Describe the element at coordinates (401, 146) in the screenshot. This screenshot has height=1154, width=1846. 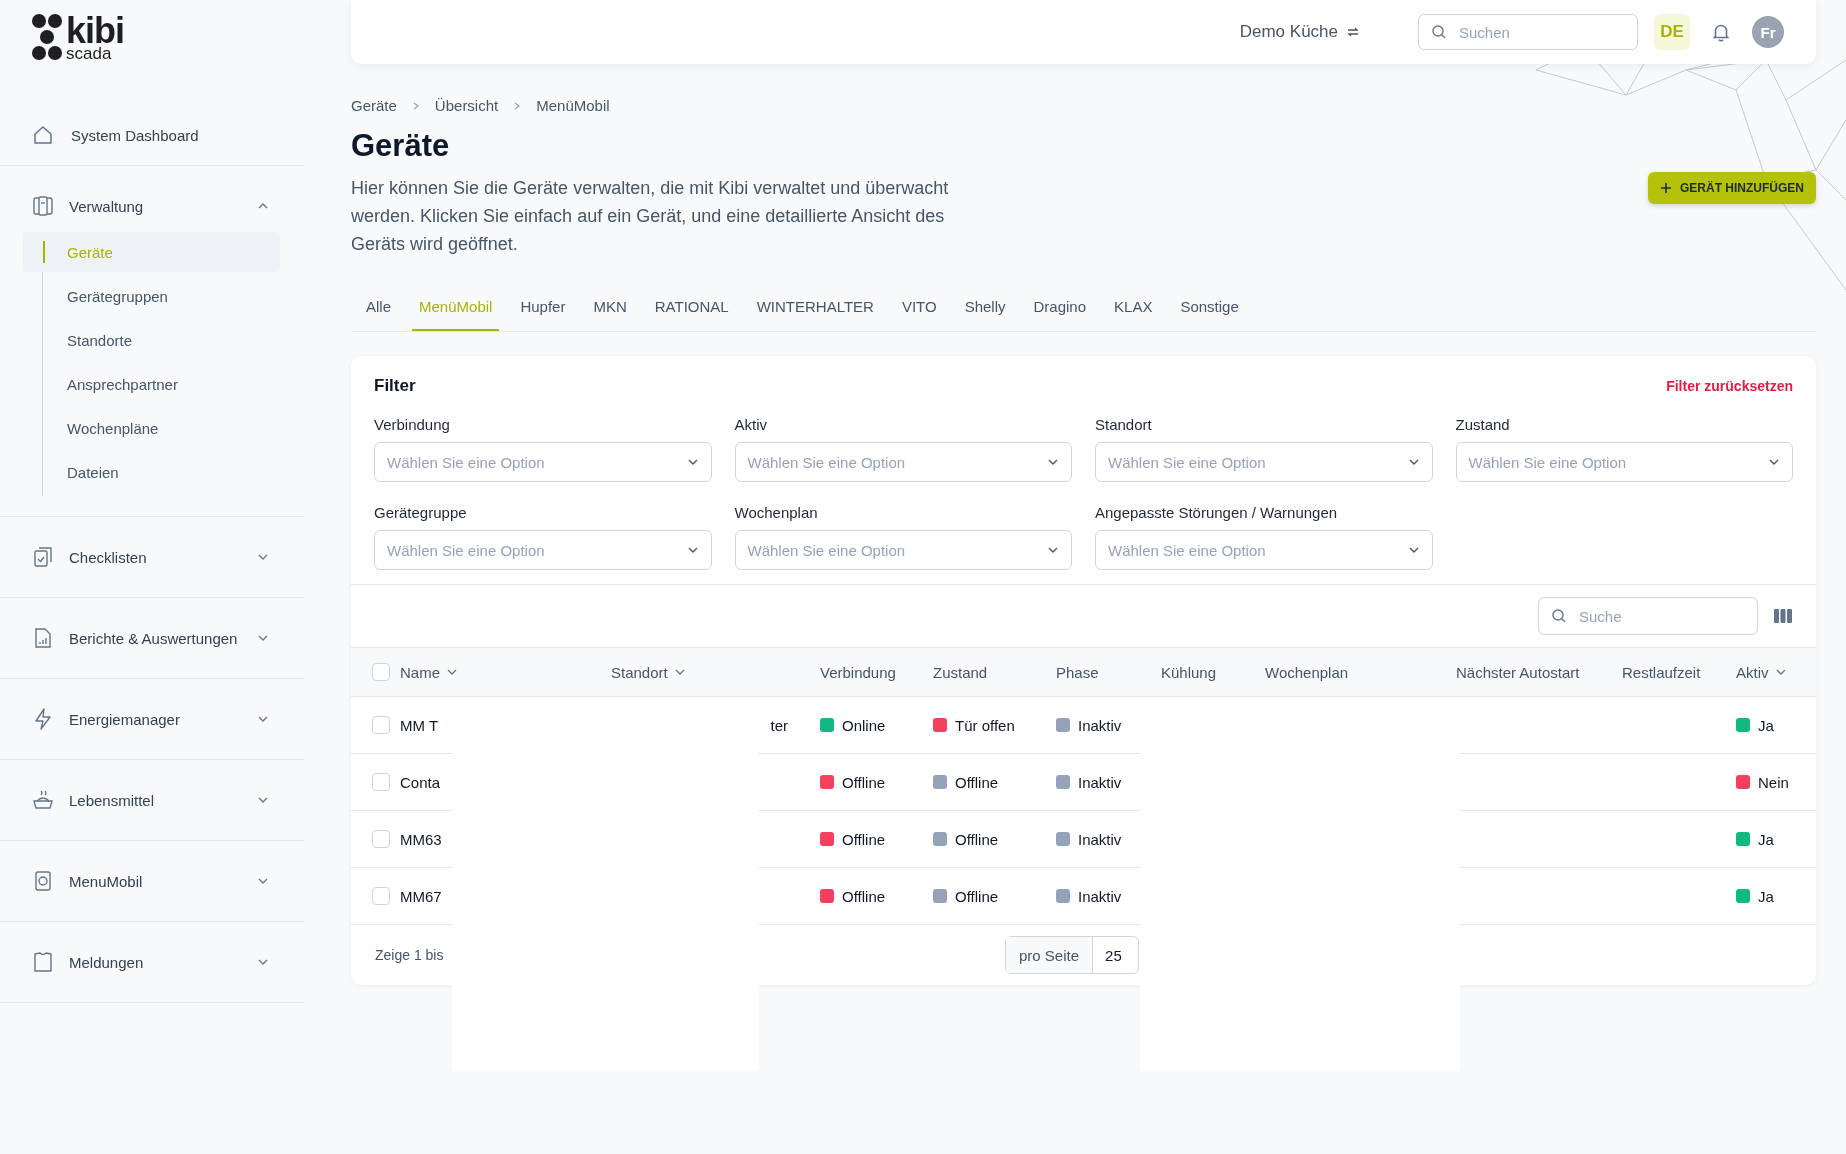
I see `page-title: Geräte` at that location.